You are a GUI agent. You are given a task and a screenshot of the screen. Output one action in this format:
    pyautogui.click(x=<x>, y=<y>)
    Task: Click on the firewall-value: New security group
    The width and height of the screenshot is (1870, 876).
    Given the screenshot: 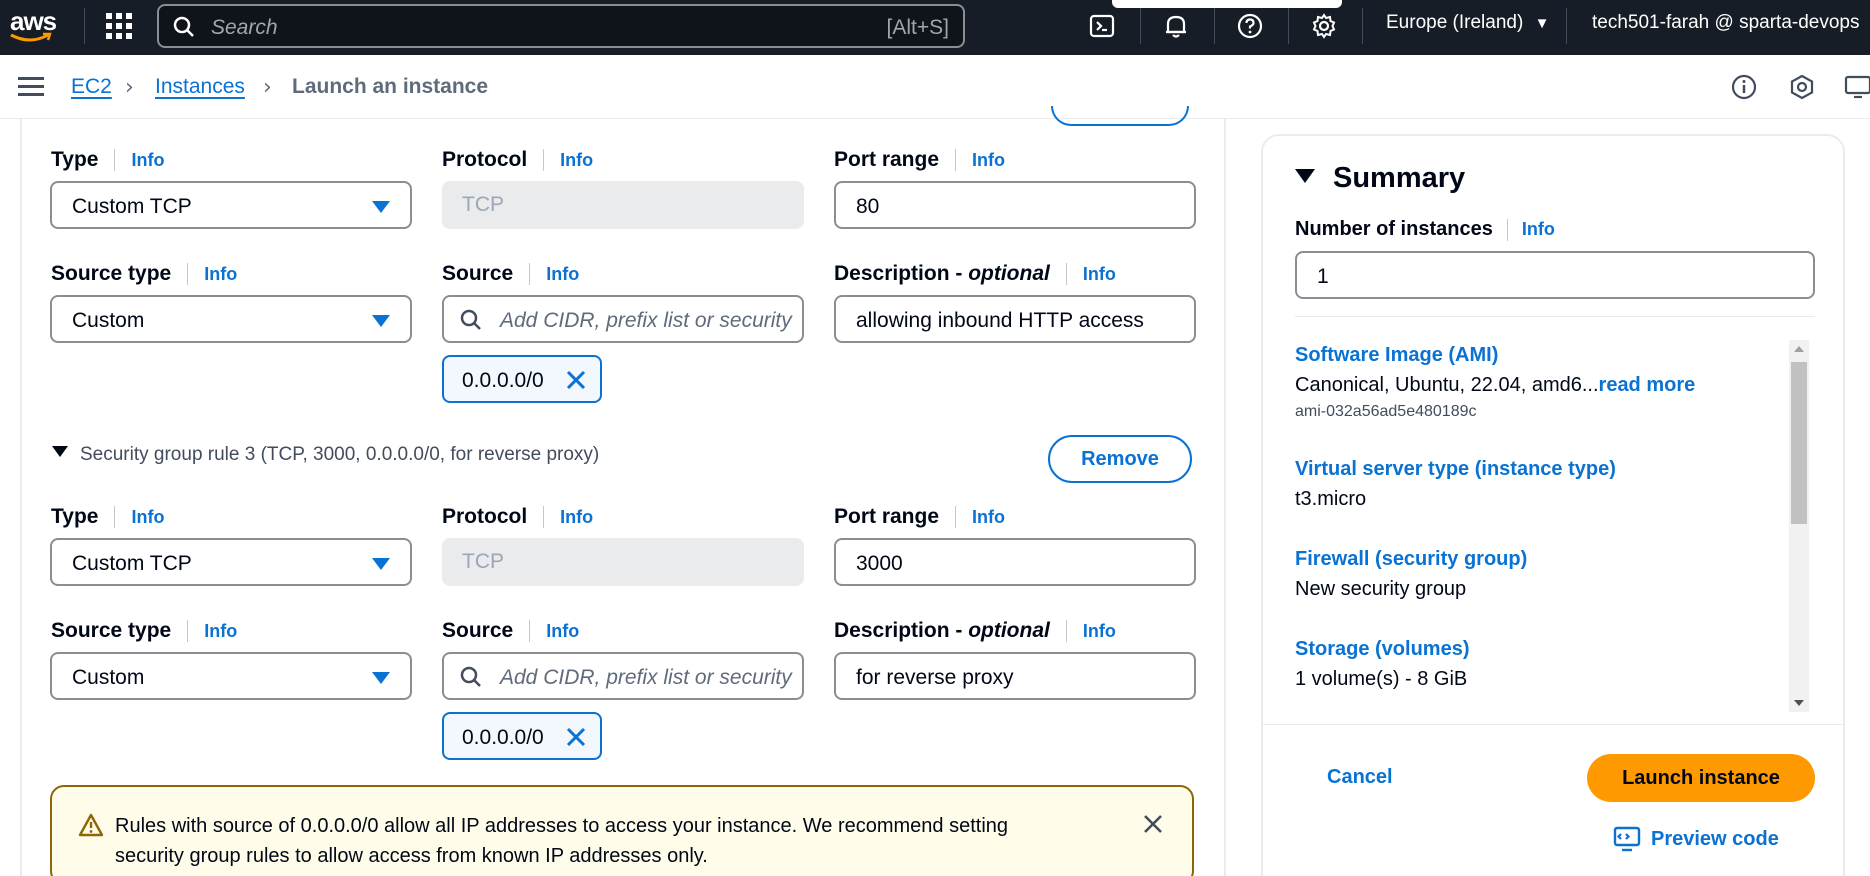 What is the action you would take?
    pyautogui.click(x=1381, y=589)
    